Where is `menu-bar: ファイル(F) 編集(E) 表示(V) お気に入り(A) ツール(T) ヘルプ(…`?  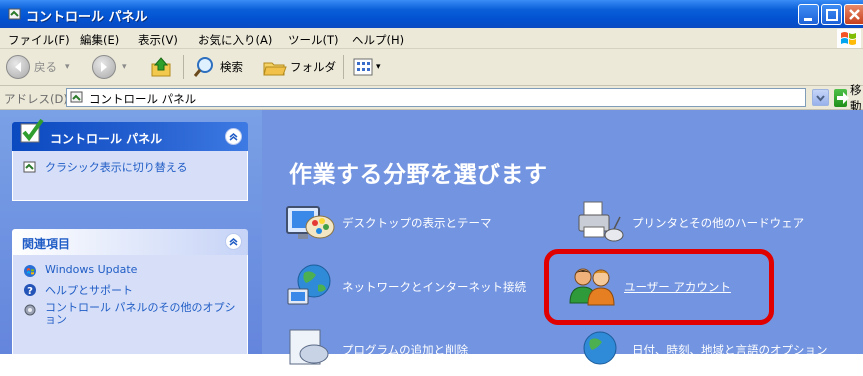 menu-bar: ファイル(F) 編集(E) 表示(V) お気に入り(A) ツール(T) ヘルプ(… is located at coordinates (431, 38).